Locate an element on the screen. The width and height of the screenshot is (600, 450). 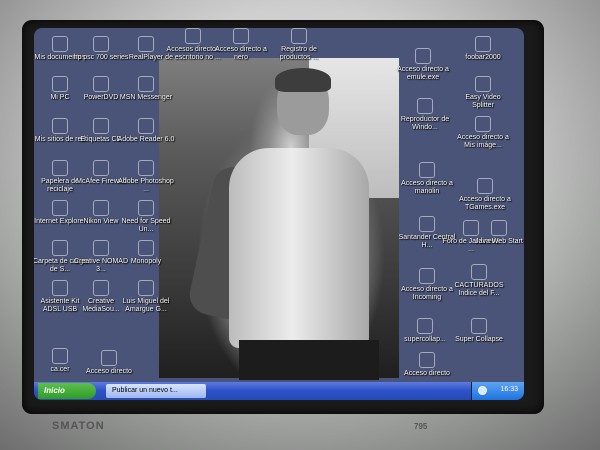
collapse-icon is located at coordinates (479, 326).